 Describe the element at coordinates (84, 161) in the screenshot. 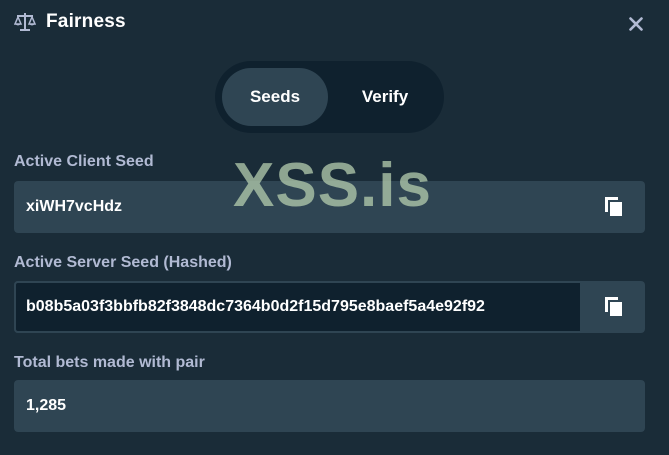

I see `client-seed-label: Active Client Seed` at that location.